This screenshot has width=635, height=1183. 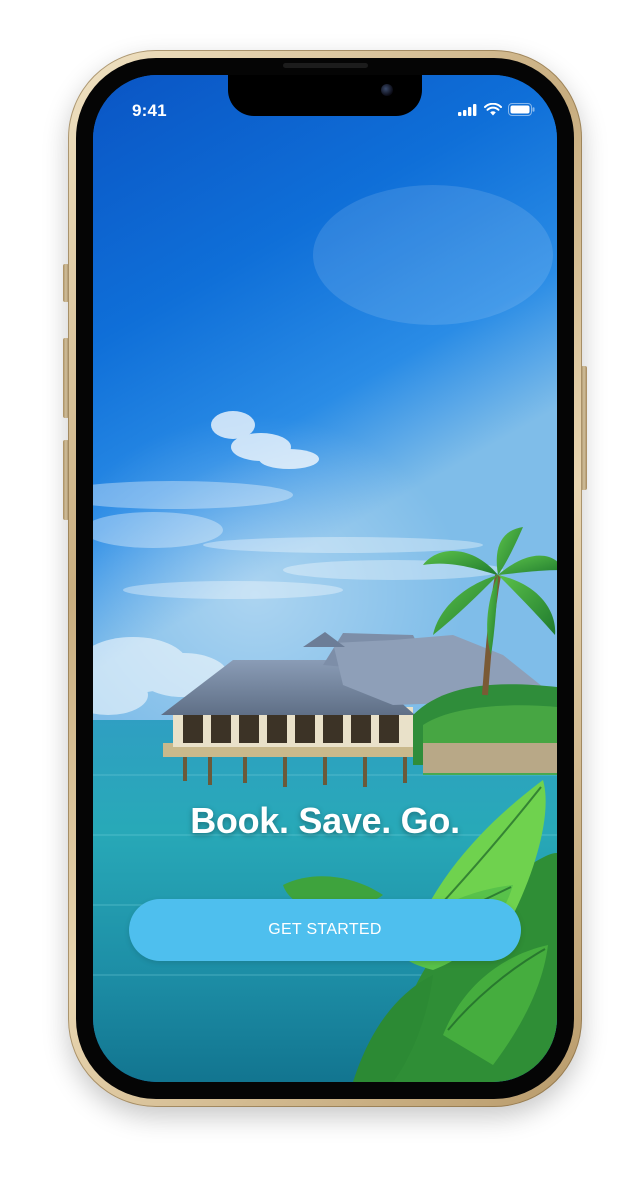 I want to click on notch, so click(x=325, y=95).